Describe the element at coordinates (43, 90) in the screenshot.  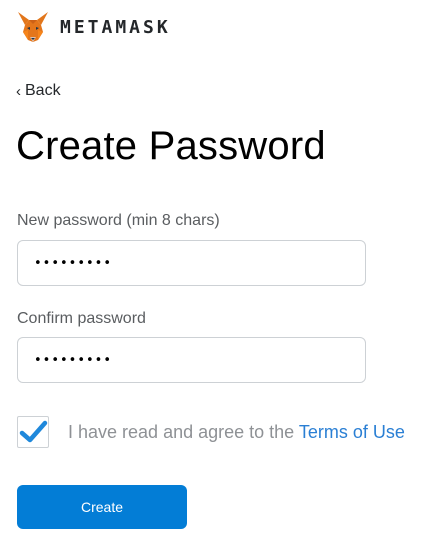
I see `back-label: Back` at that location.